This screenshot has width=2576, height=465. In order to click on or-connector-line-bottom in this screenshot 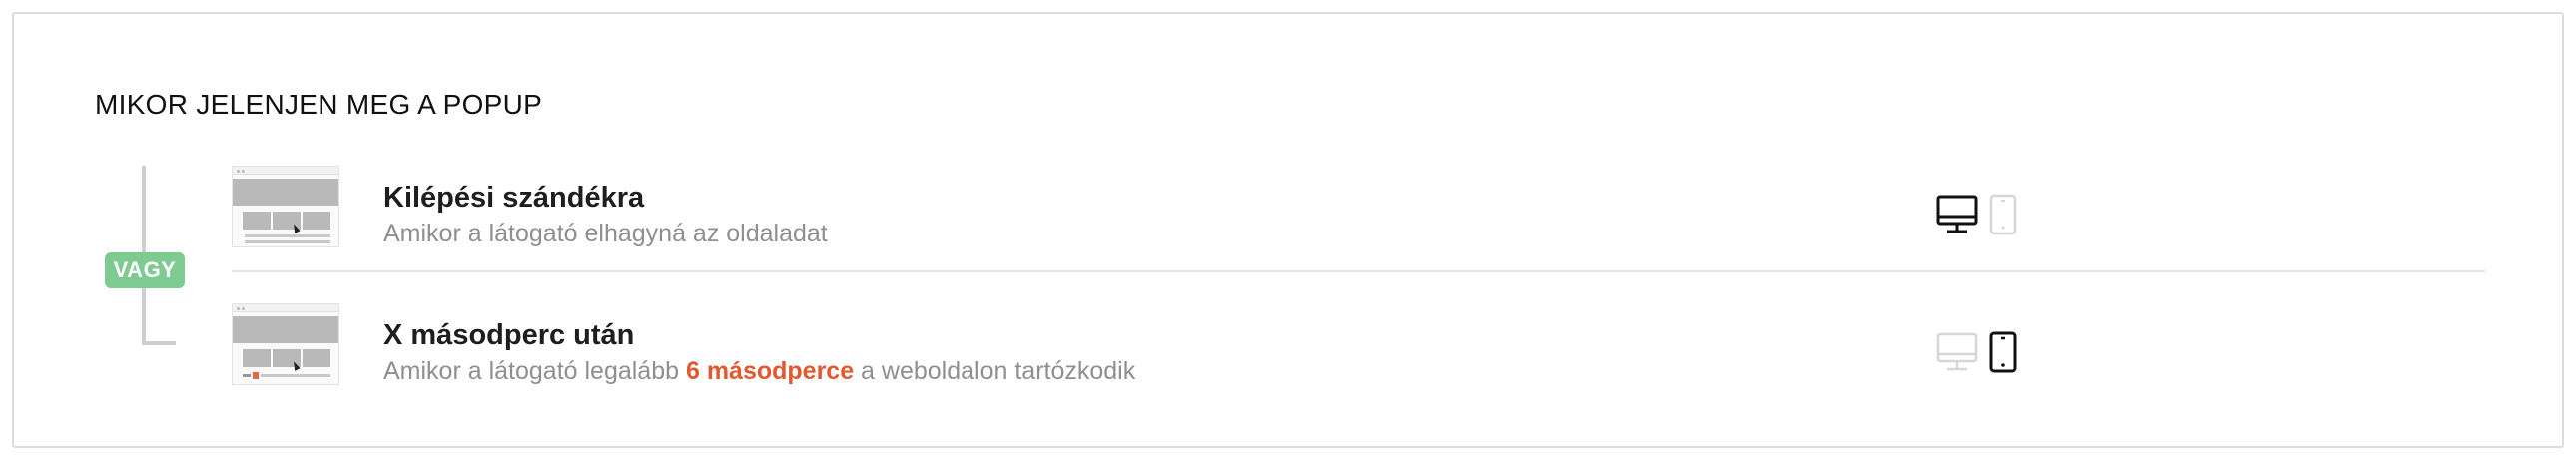, I will do `click(159, 343)`.